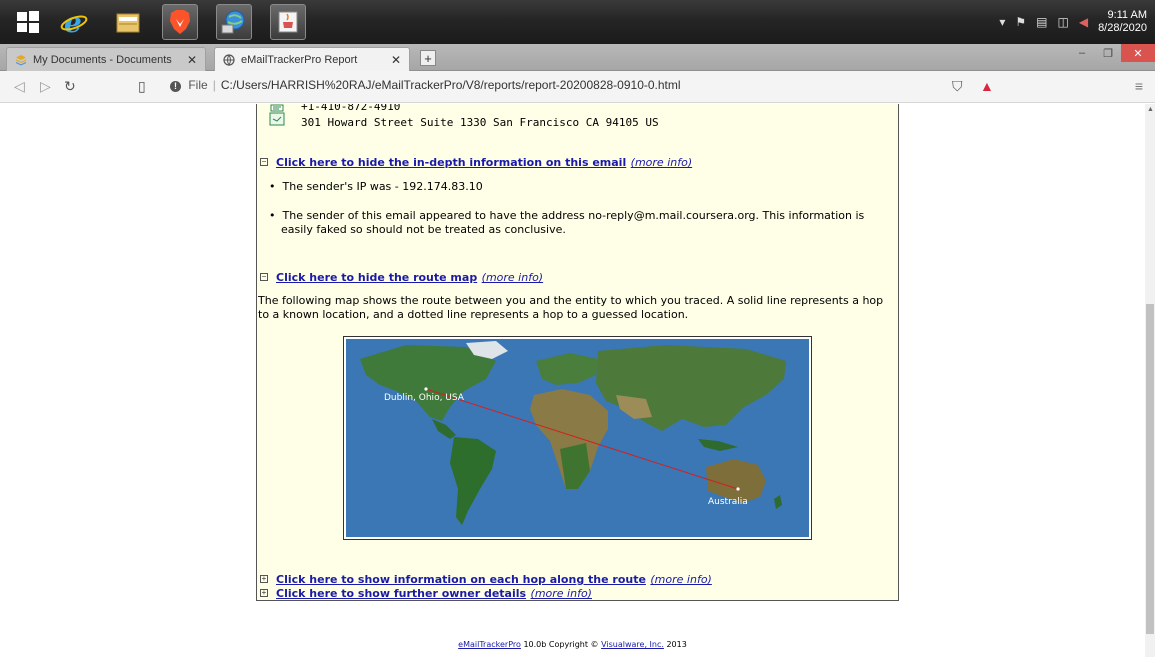 The image size is (1155, 657). I want to click on network-icon: ▤, so click(1041, 22).